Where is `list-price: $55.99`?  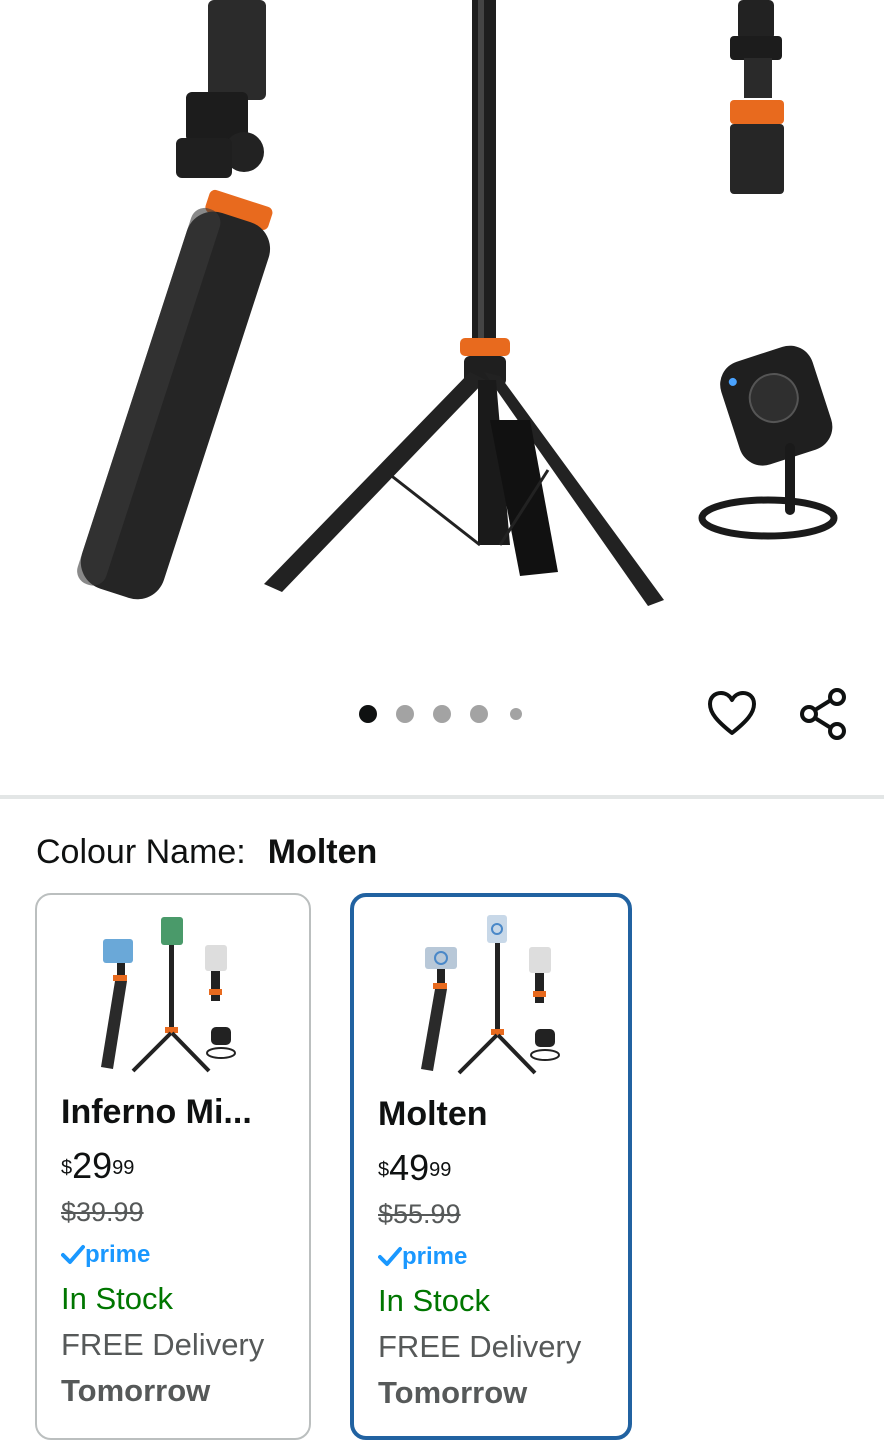 list-price: $55.99 is located at coordinates (419, 1214).